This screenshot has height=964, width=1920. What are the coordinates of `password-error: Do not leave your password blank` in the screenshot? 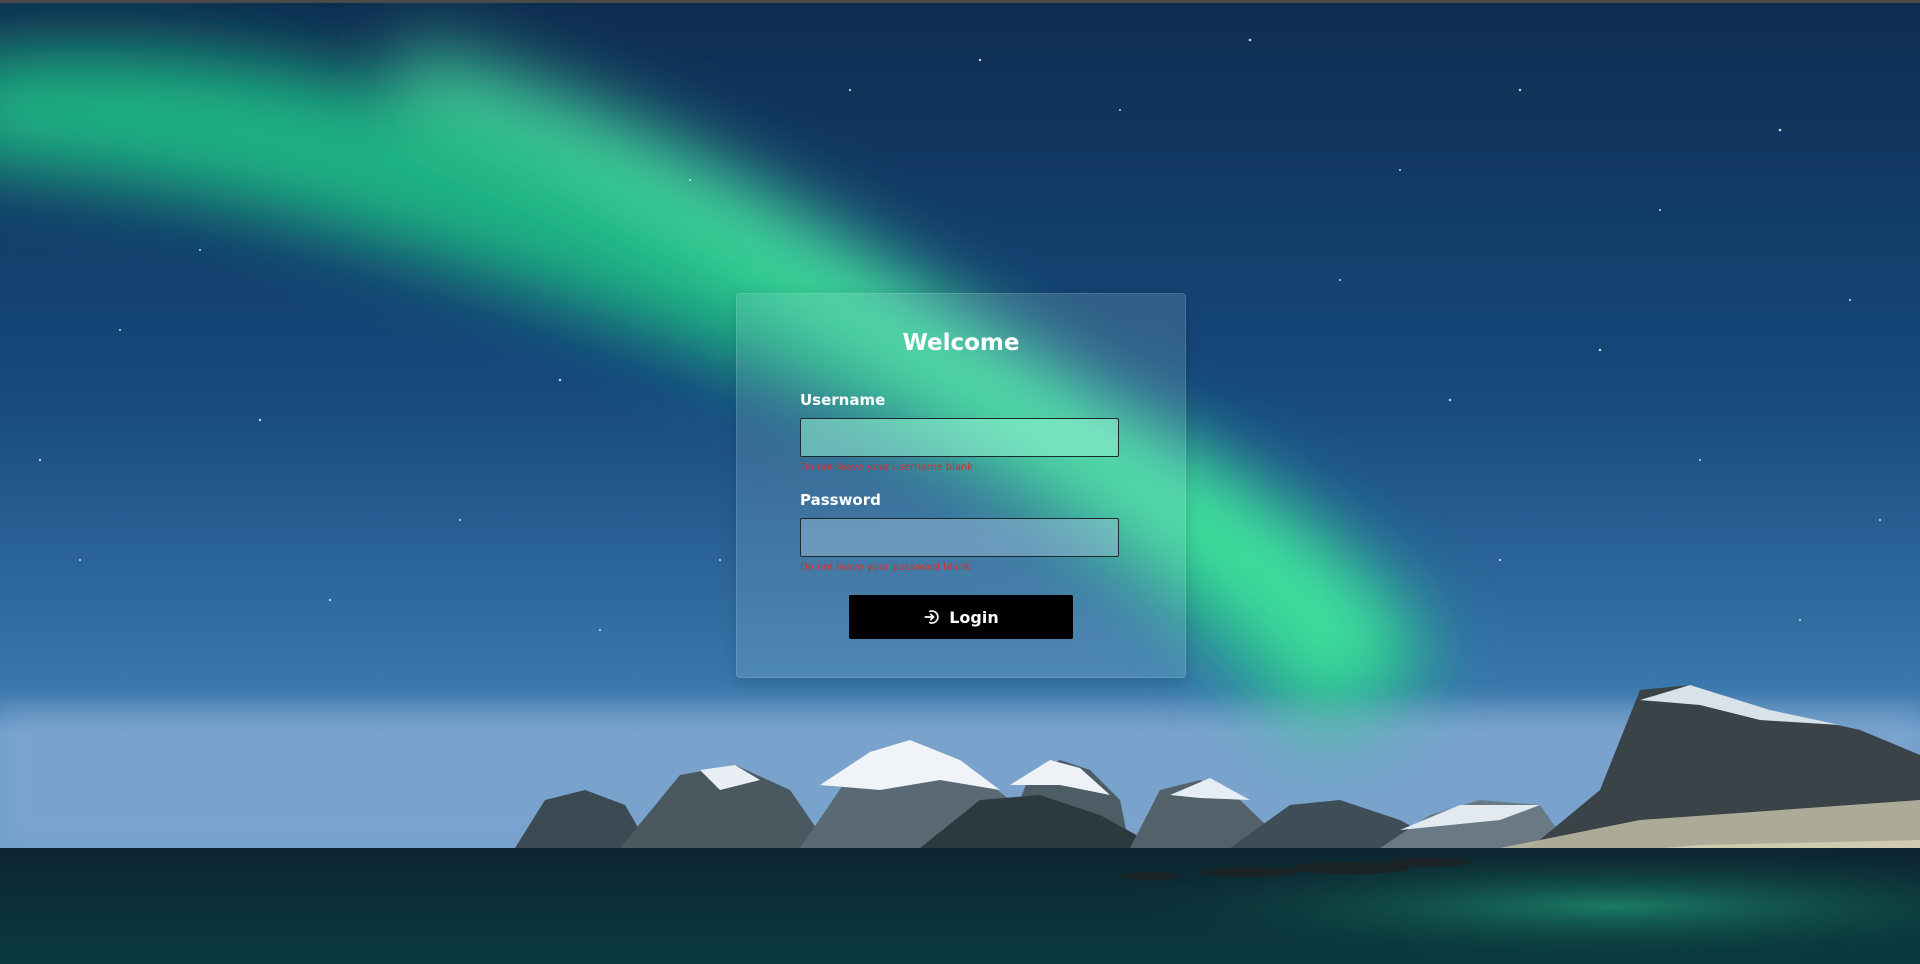 It's located at (885, 567).